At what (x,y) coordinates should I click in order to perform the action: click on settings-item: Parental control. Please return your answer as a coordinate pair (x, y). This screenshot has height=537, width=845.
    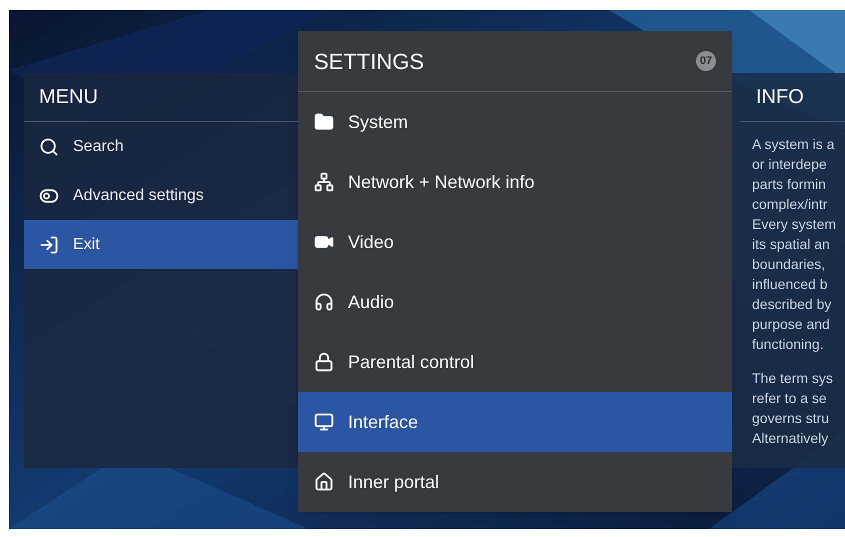
    Looking at the image, I should click on (515, 362).